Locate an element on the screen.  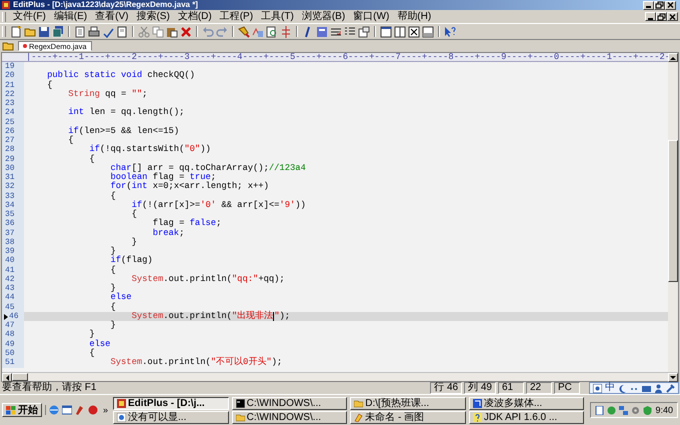
code-line: flag = false; is located at coordinates (187, 223).